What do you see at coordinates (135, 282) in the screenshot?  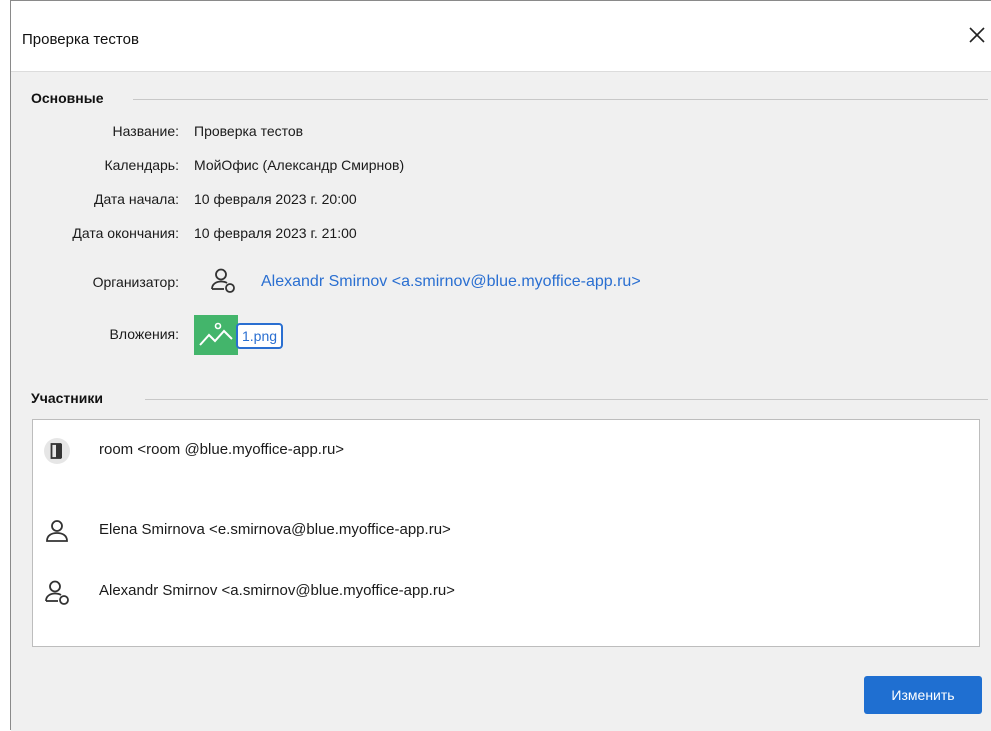 I see `organizer-label: Организатор:` at bounding box center [135, 282].